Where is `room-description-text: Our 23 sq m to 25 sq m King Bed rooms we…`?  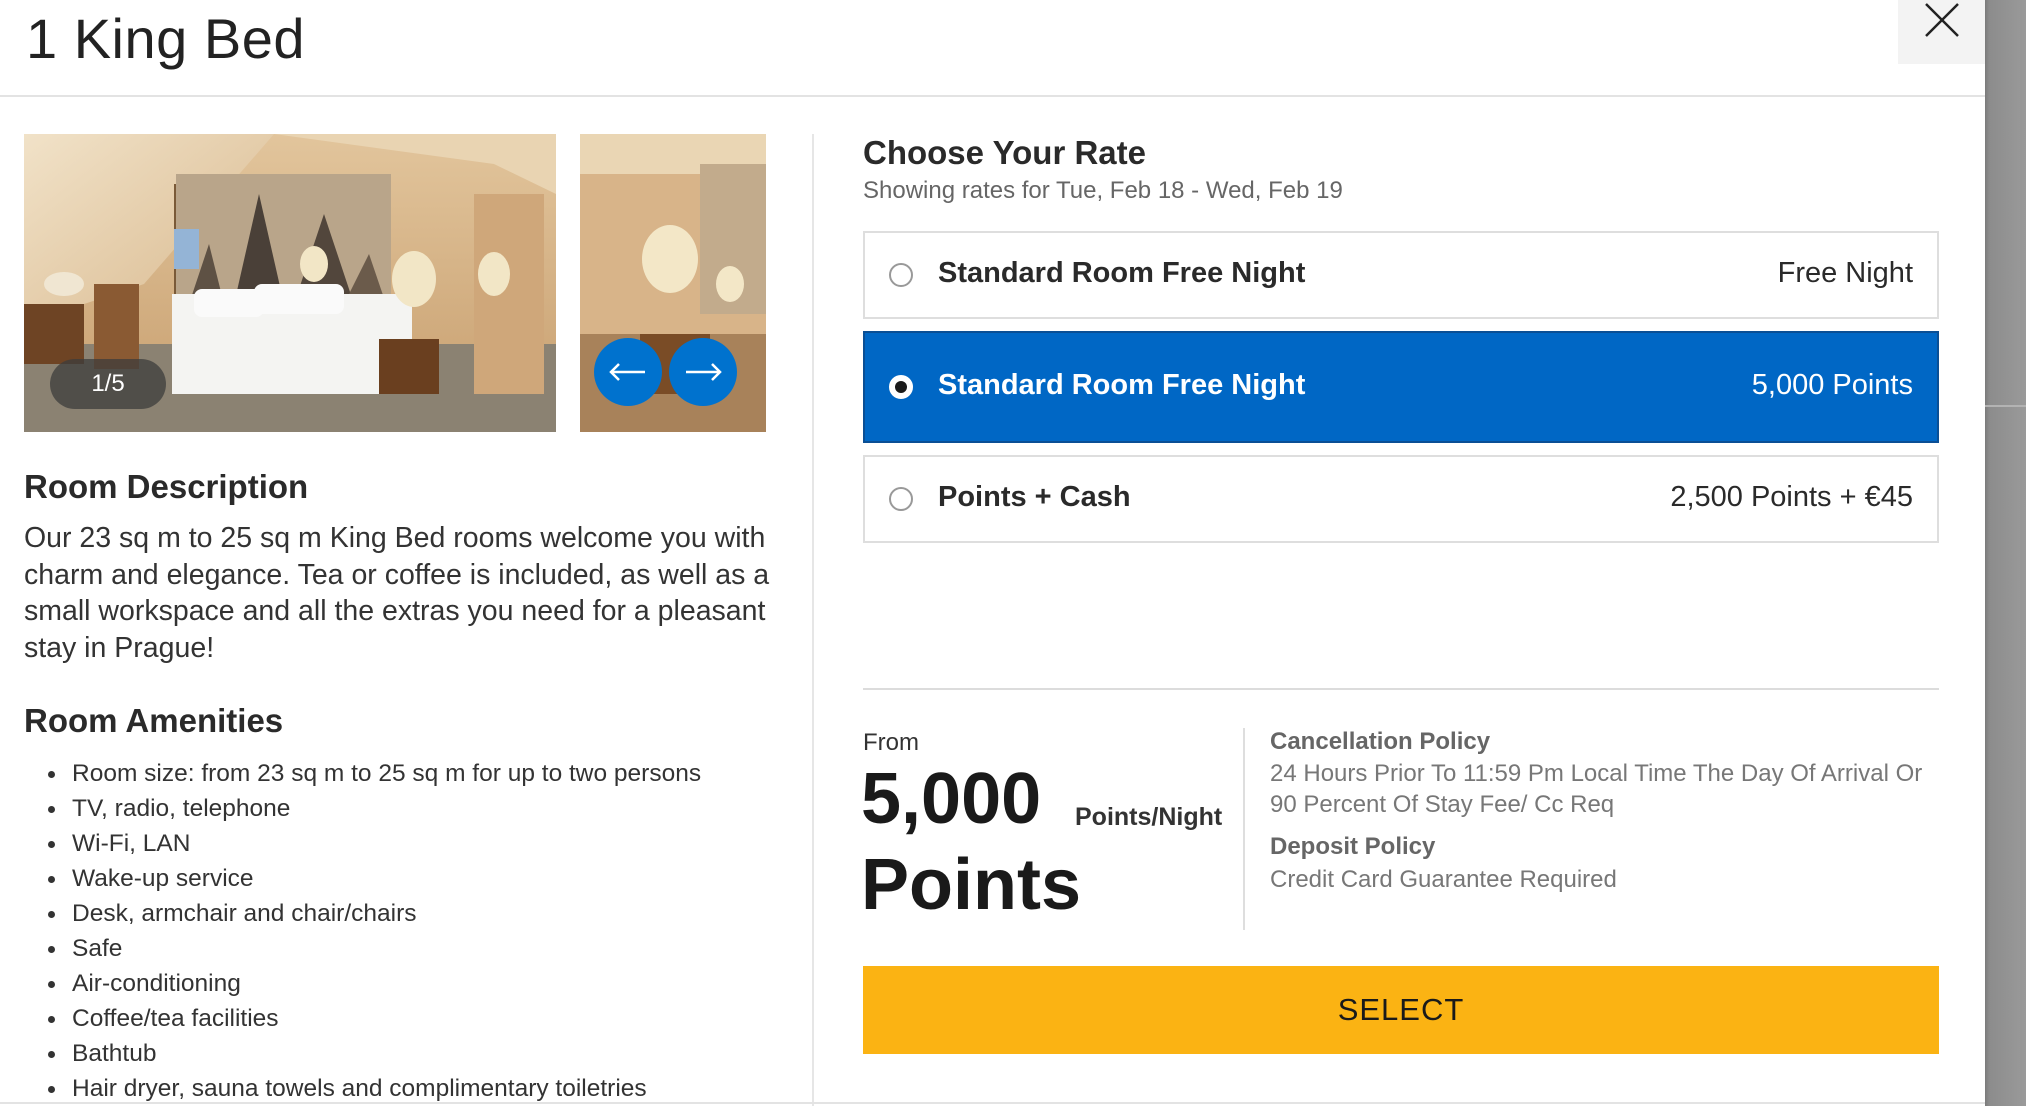
room-description-text: Our 23 sq m to 25 sq m King Bed rooms we… is located at coordinates (397, 593).